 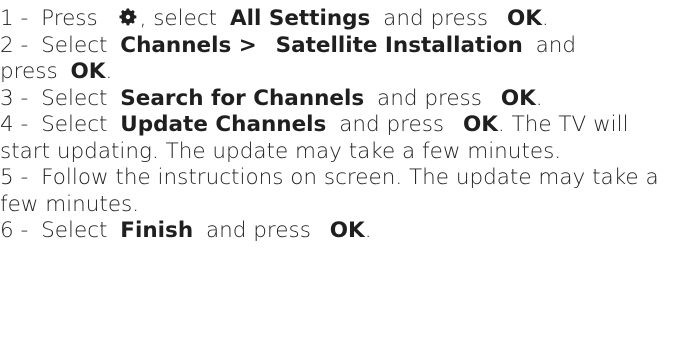 What do you see at coordinates (399, 45) in the screenshot?
I see `menu-item-satellite-installation: Satellite Installation` at bounding box center [399, 45].